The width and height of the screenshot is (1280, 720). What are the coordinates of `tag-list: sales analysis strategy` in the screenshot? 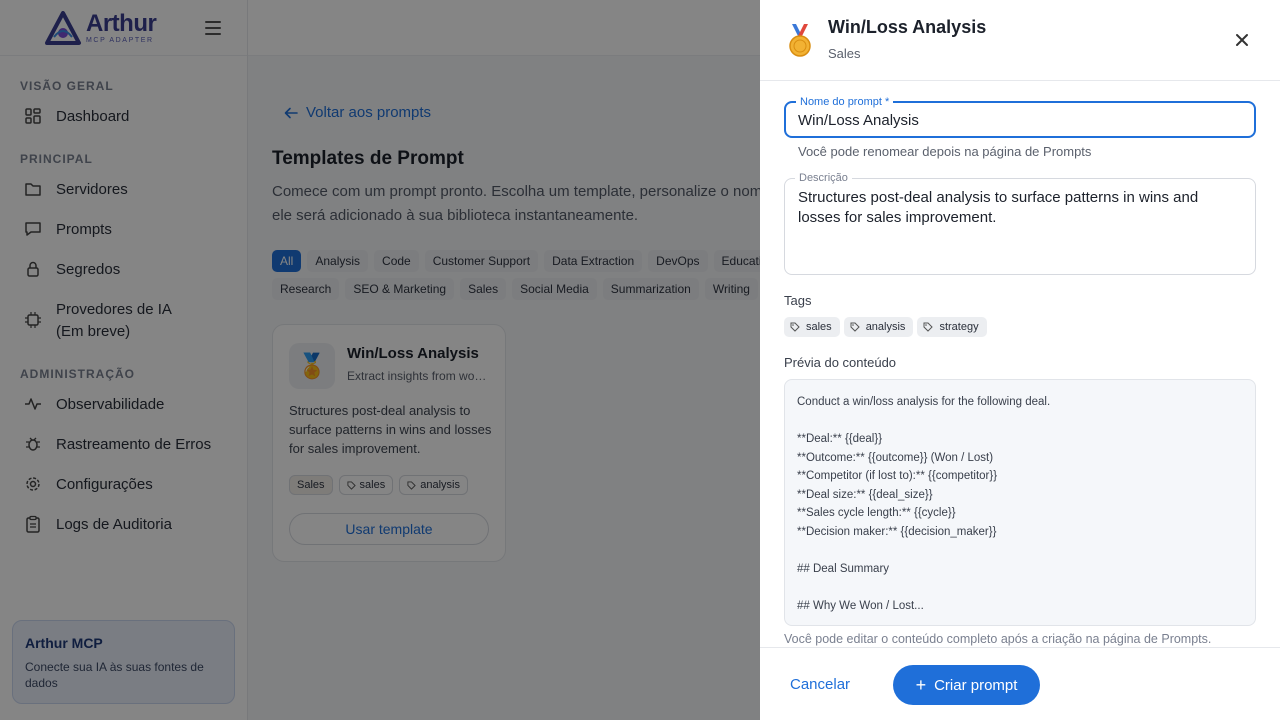 It's located at (885, 327).